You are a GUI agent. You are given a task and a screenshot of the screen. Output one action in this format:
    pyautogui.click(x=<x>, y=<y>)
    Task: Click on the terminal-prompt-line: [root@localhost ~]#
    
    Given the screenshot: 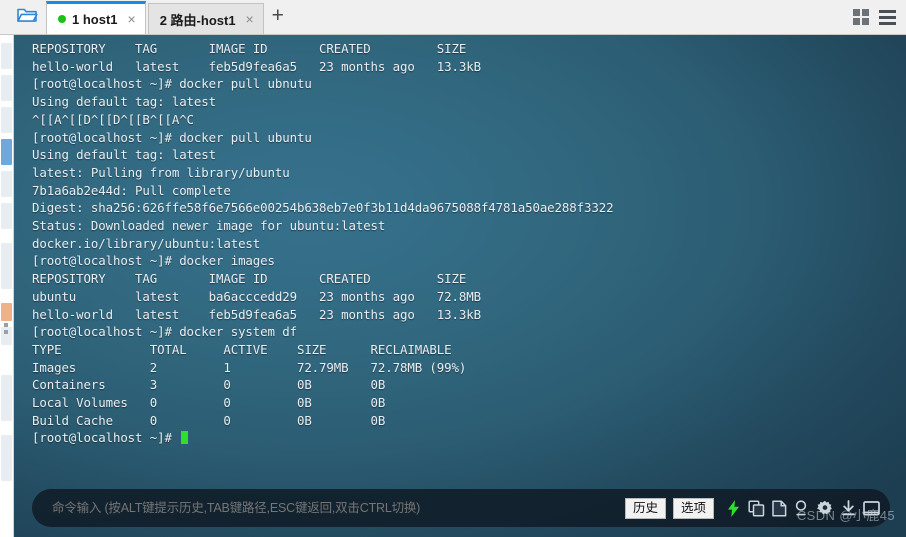 What is the action you would take?
    pyautogui.click(x=469, y=438)
    